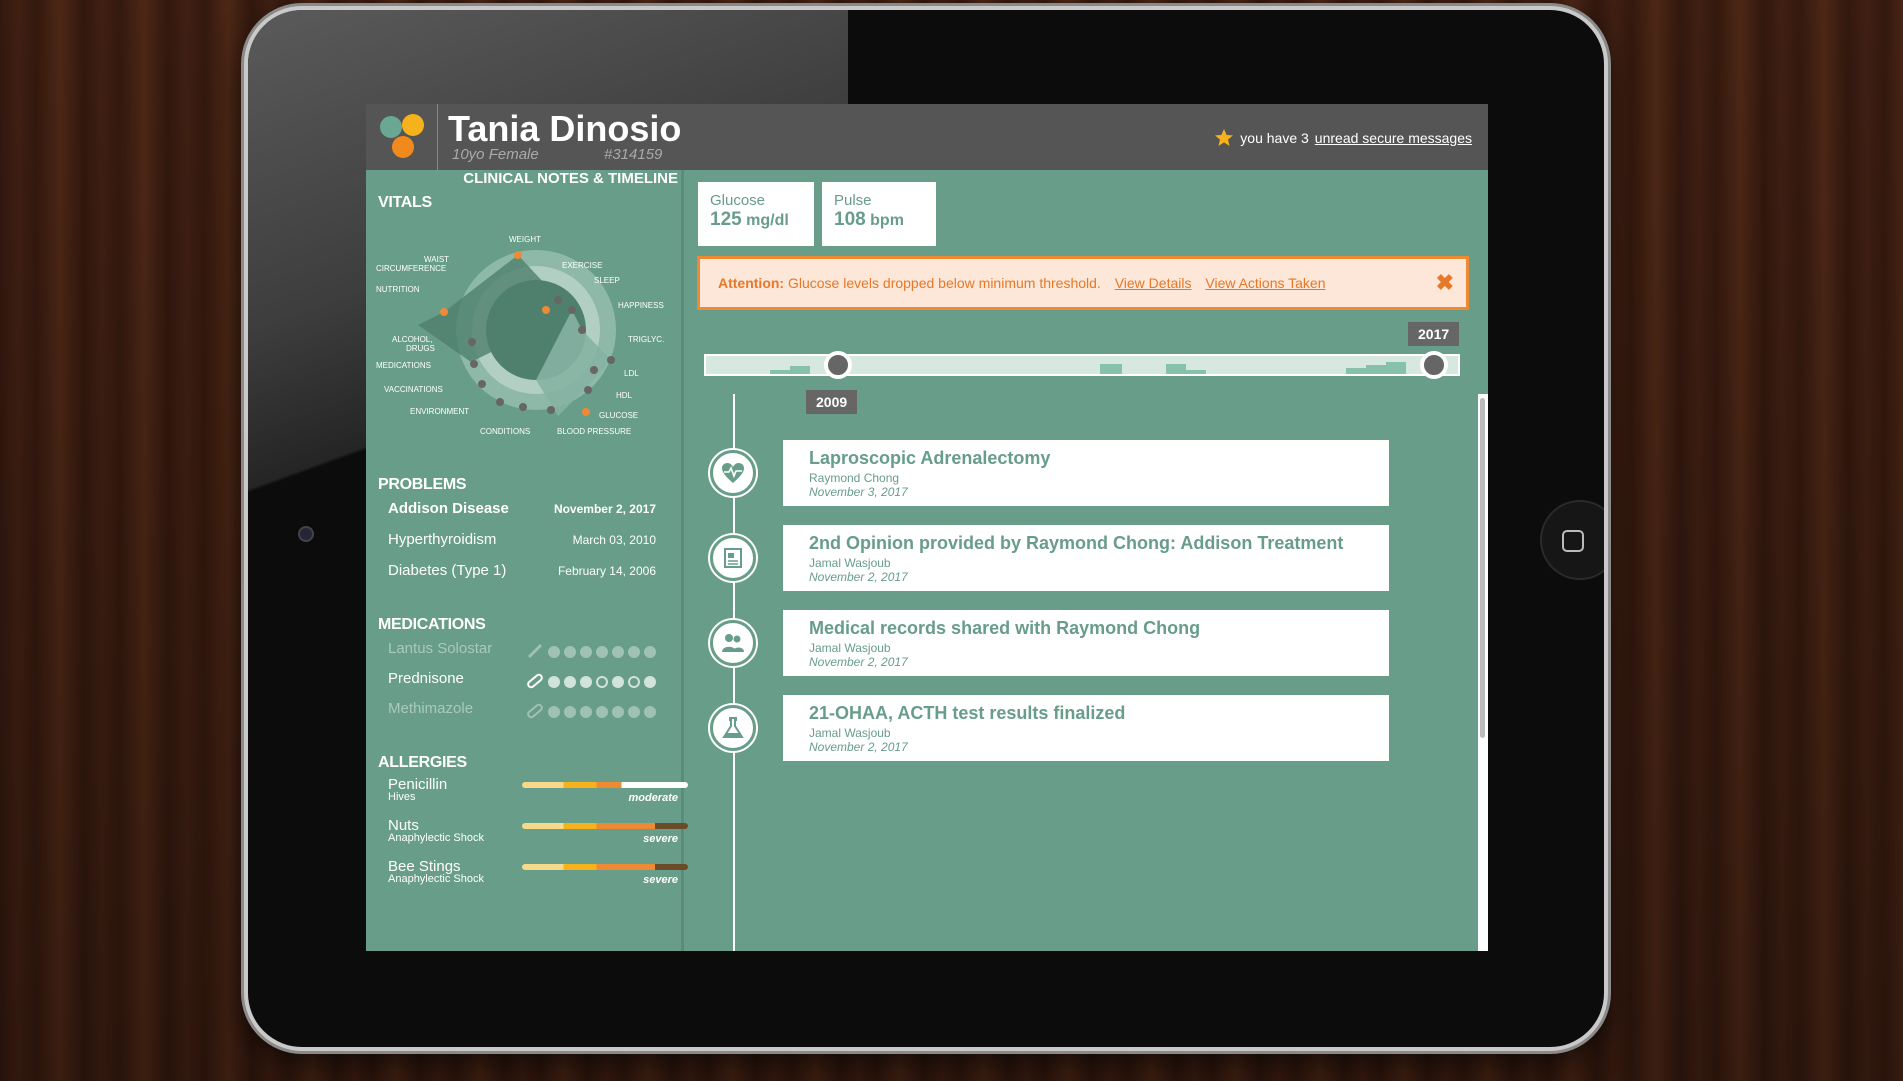 The image size is (1903, 1081). I want to click on home-button, so click(1572, 540).